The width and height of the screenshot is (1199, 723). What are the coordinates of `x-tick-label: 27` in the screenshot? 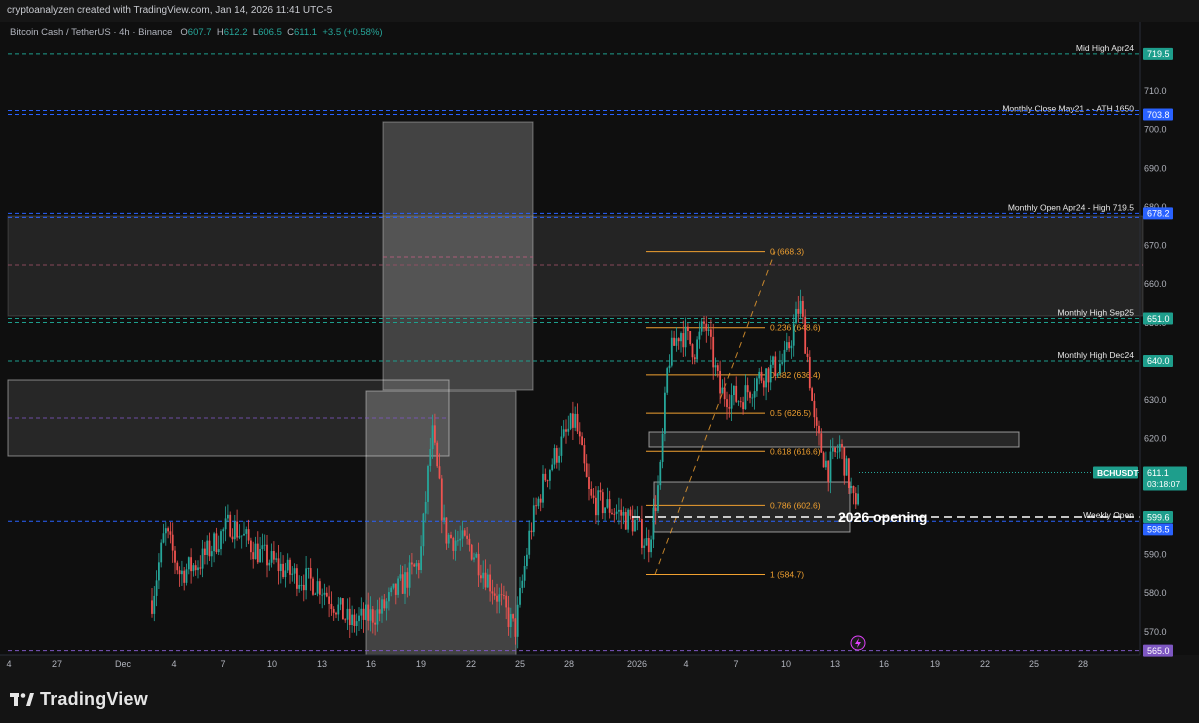 It's located at (57, 664).